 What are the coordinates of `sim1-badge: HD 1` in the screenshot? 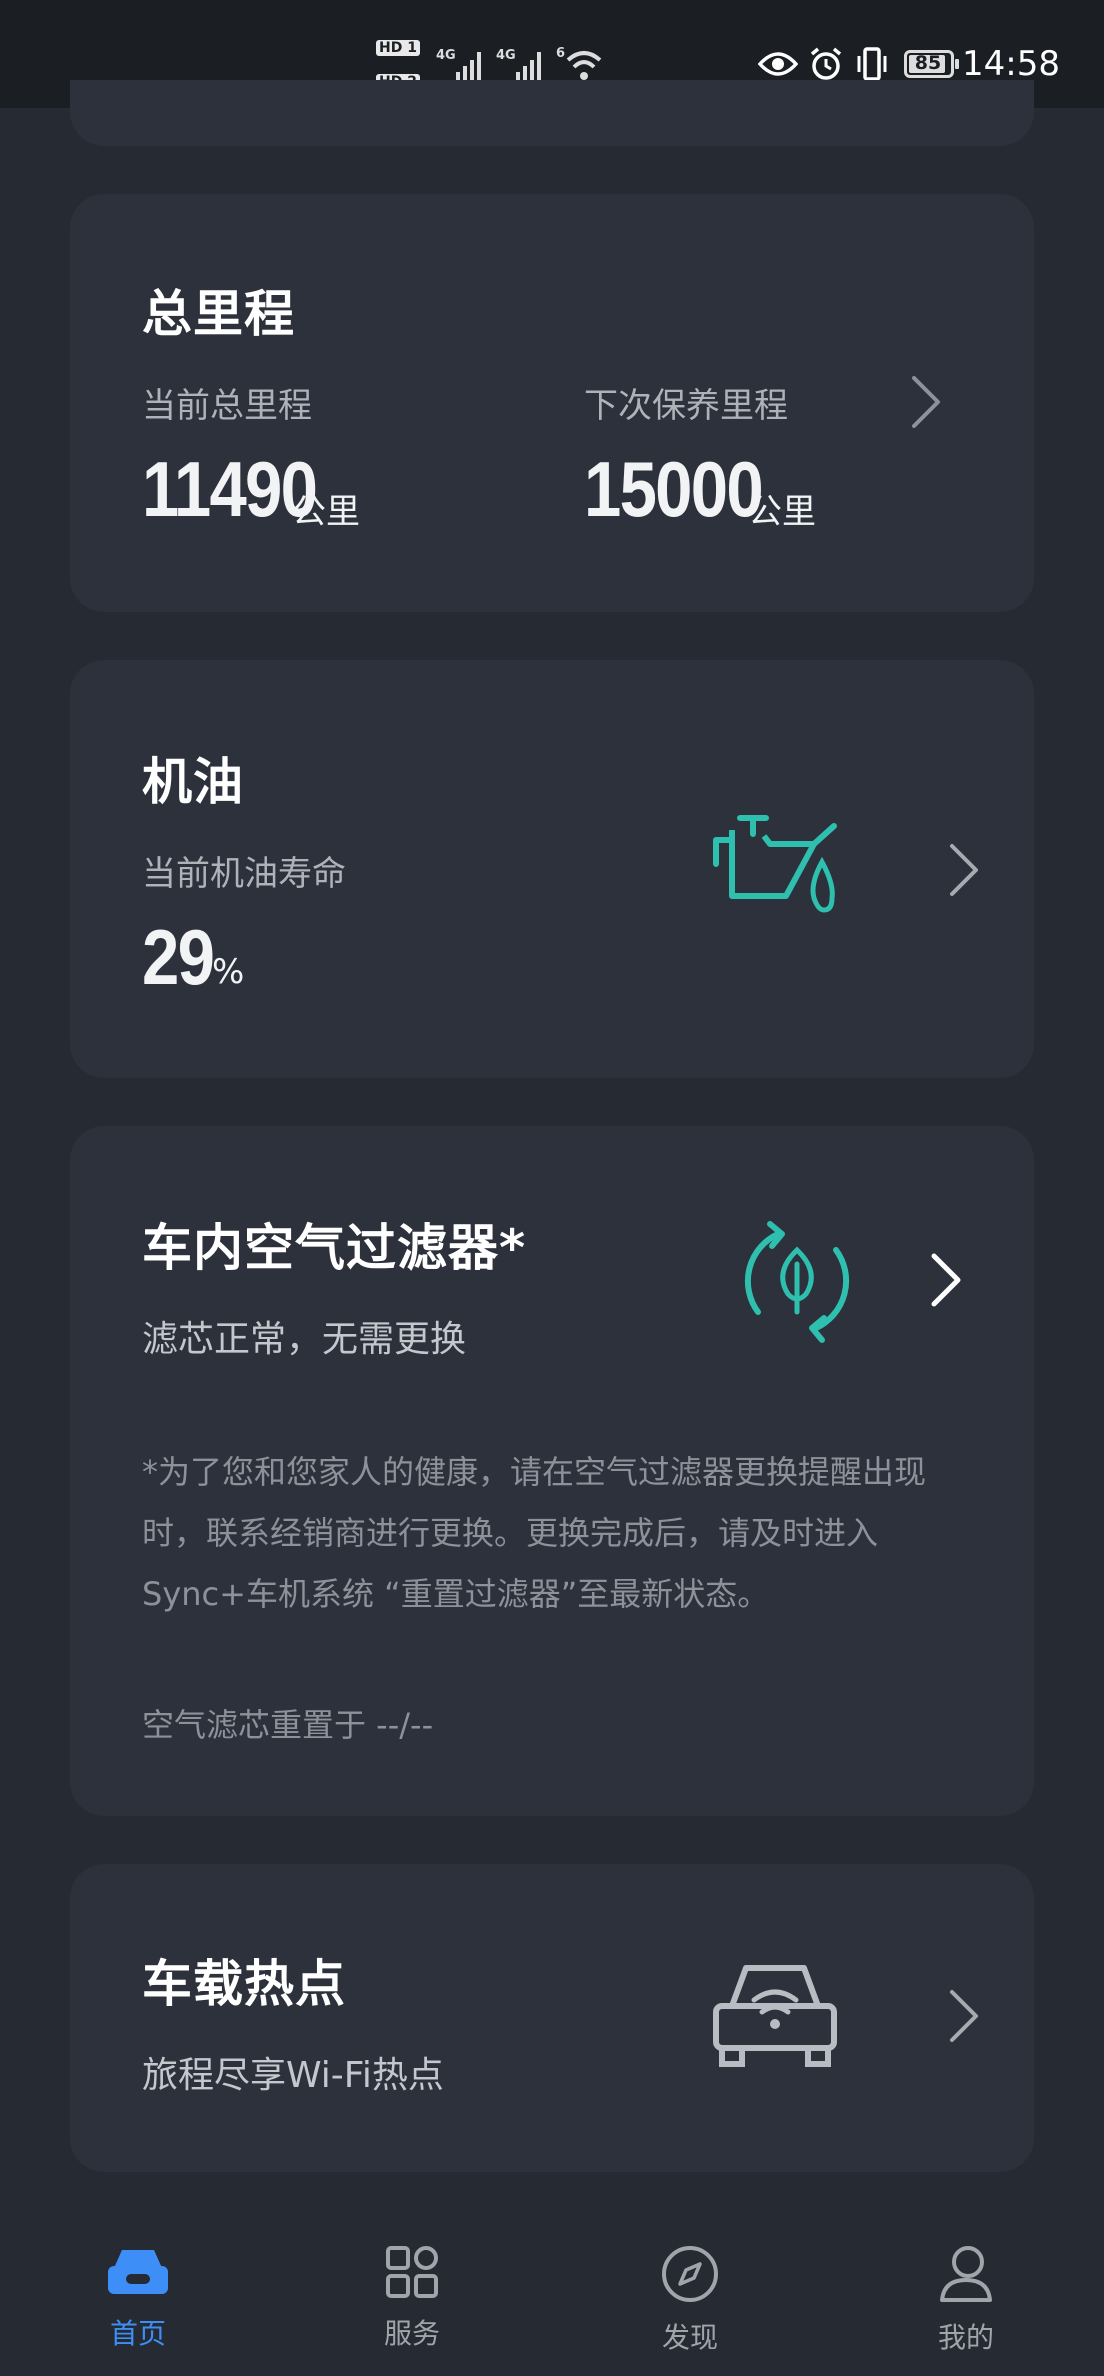 It's located at (398, 48).